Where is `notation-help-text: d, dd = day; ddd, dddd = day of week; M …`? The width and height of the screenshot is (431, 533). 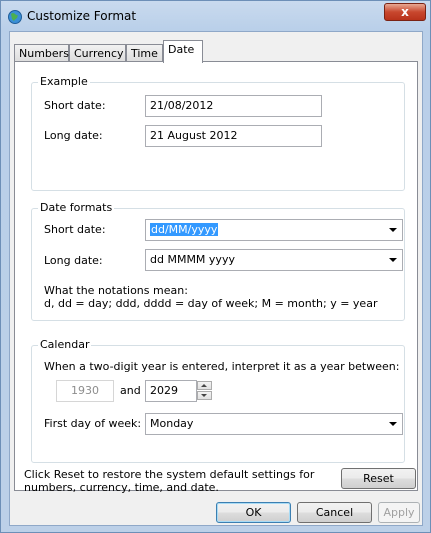
notation-help-text: d, dd = day; ddd, dddd = day of week; M … is located at coordinates (211, 303).